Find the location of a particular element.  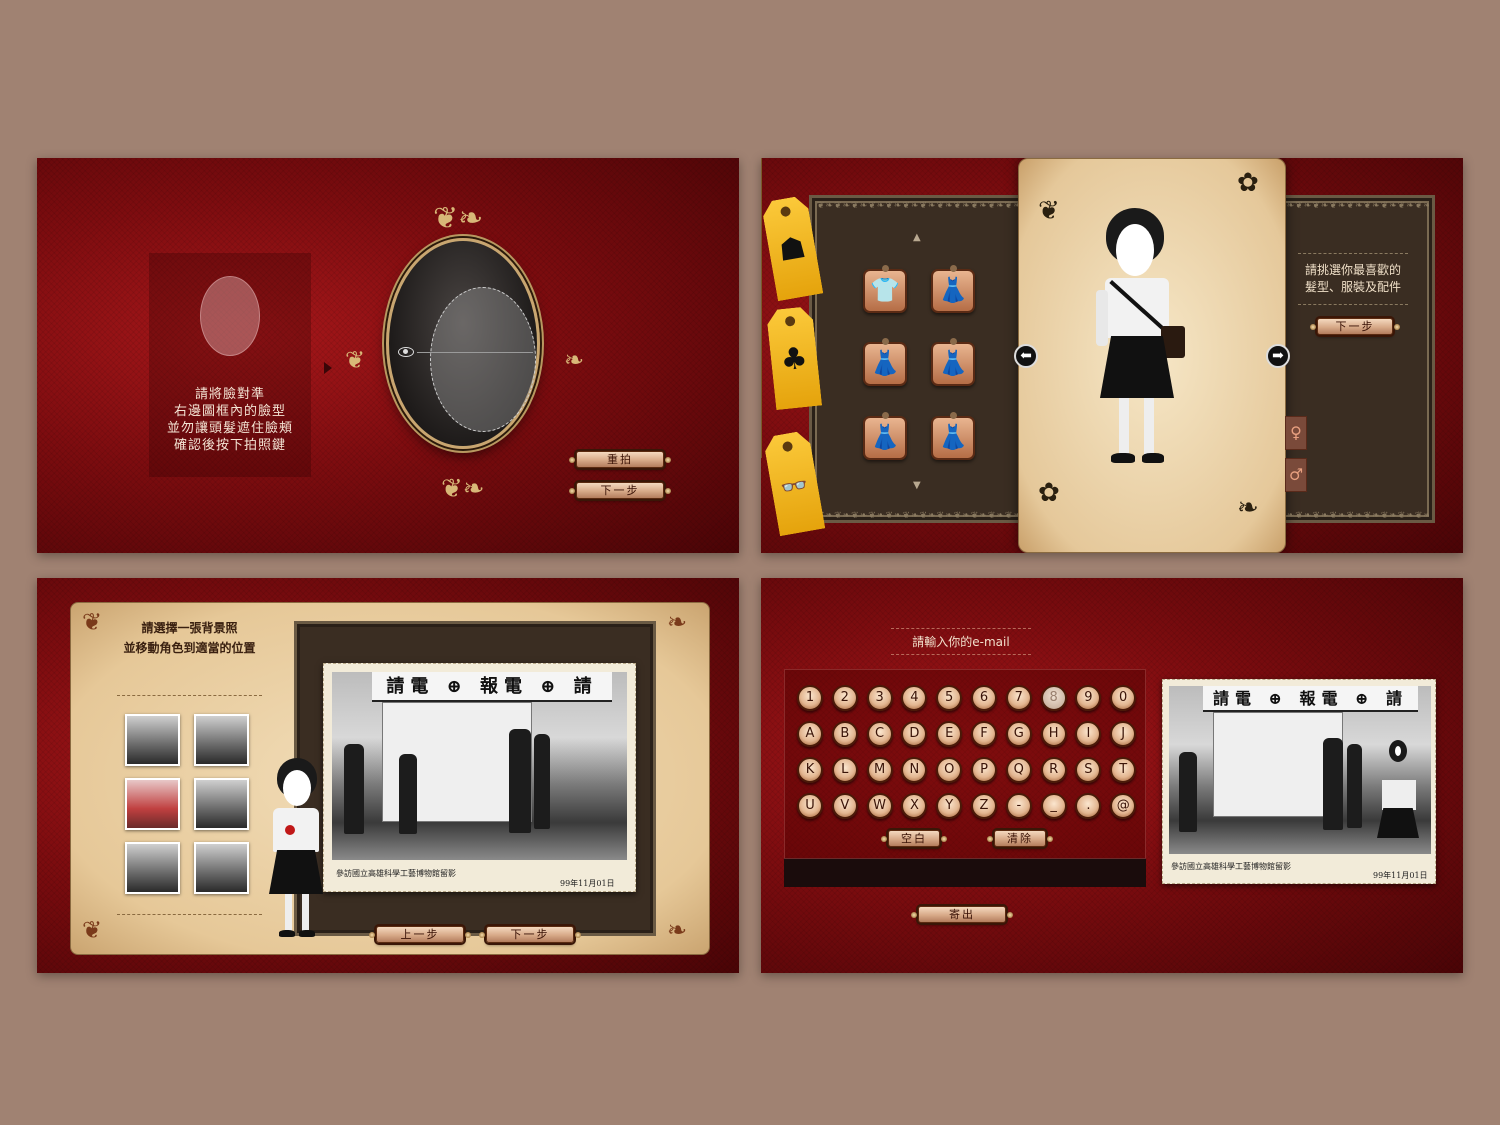

key-@: @ is located at coordinates (1123, 806).